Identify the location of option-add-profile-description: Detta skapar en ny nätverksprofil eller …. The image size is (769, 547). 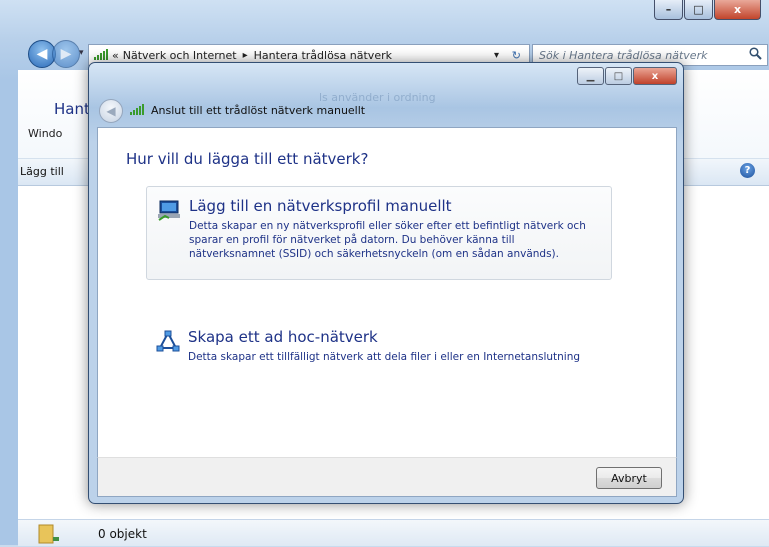
(387, 240).